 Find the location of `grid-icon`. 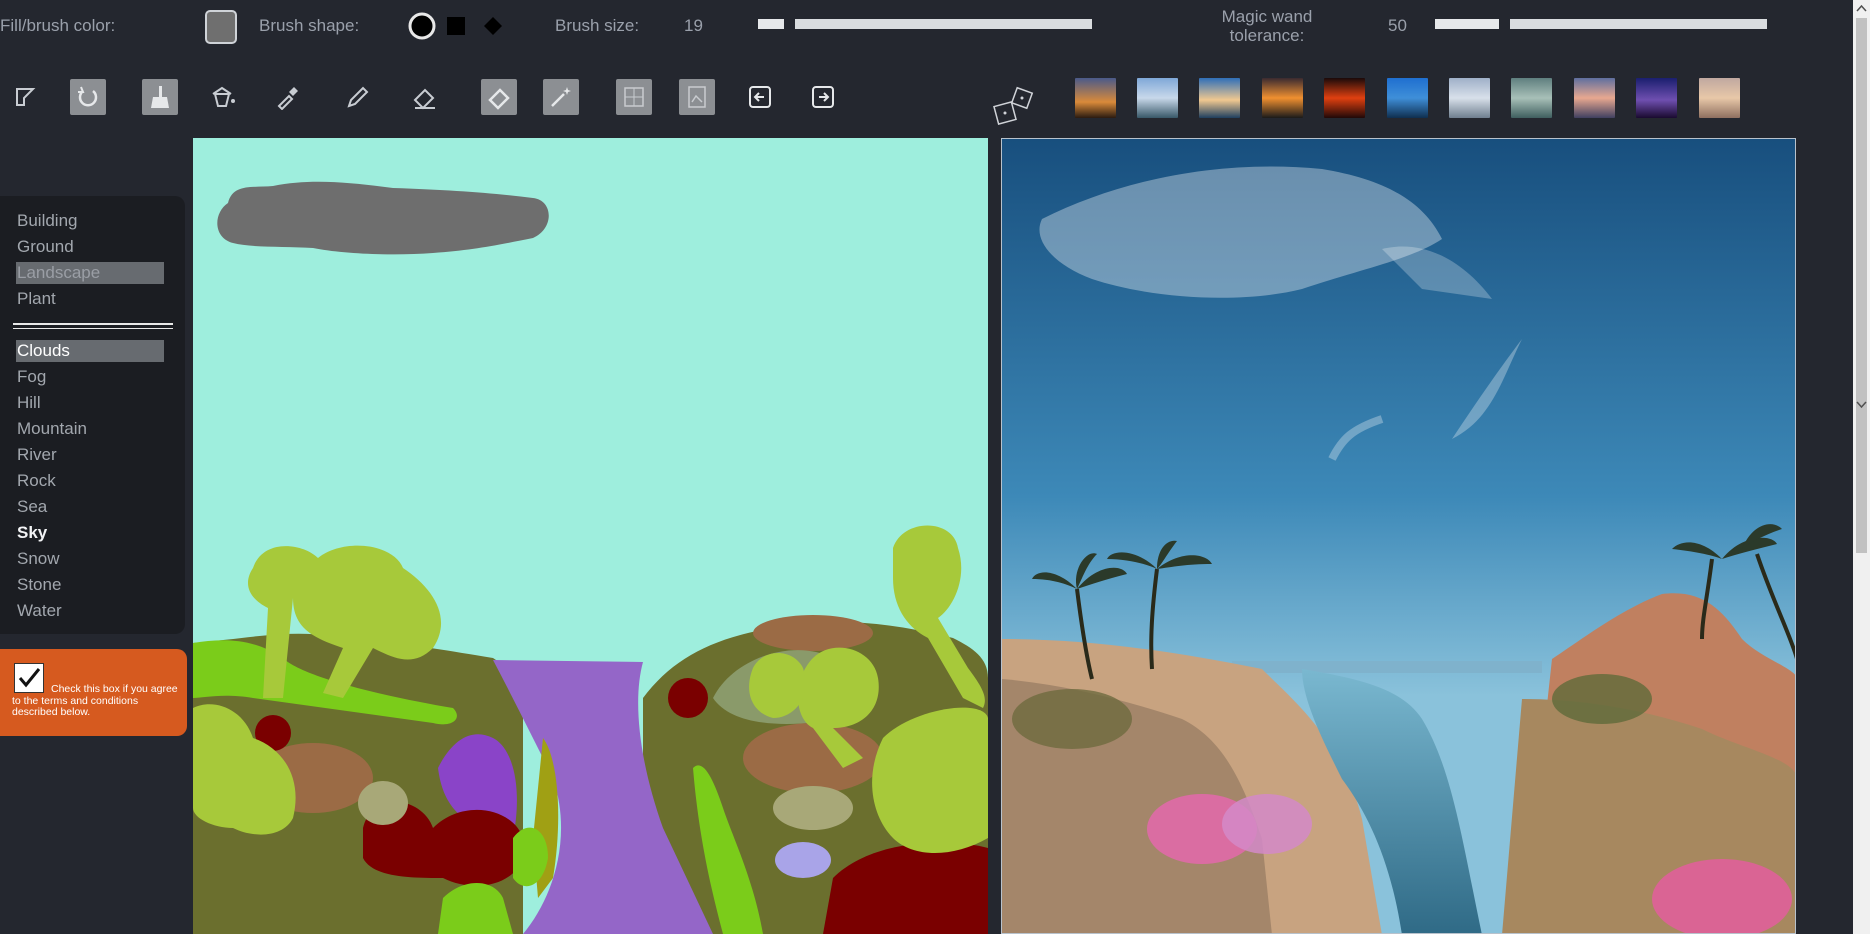

grid-icon is located at coordinates (634, 97).